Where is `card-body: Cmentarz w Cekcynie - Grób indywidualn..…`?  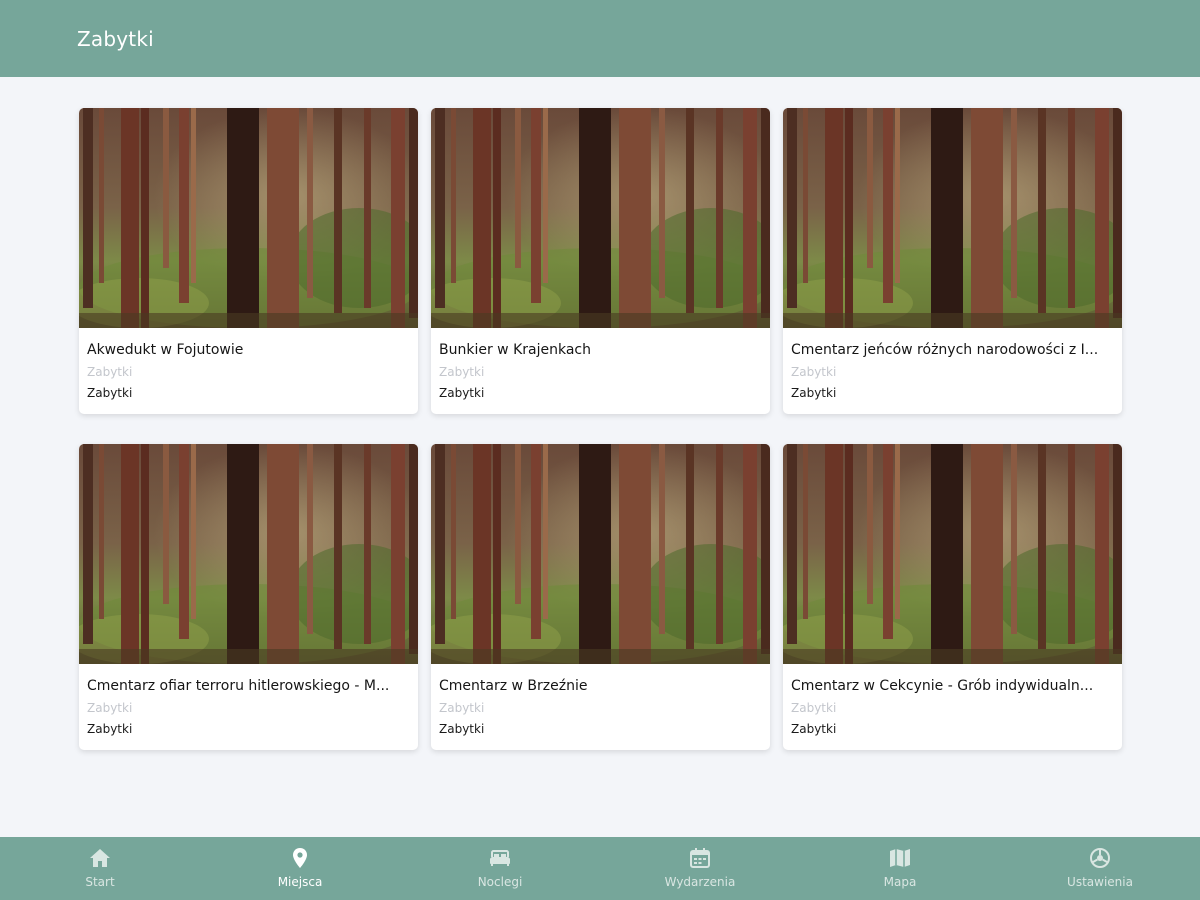
card-body: Cmentarz w Cekcynie - Grób indywidualn..… is located at coordinates (952, 701).